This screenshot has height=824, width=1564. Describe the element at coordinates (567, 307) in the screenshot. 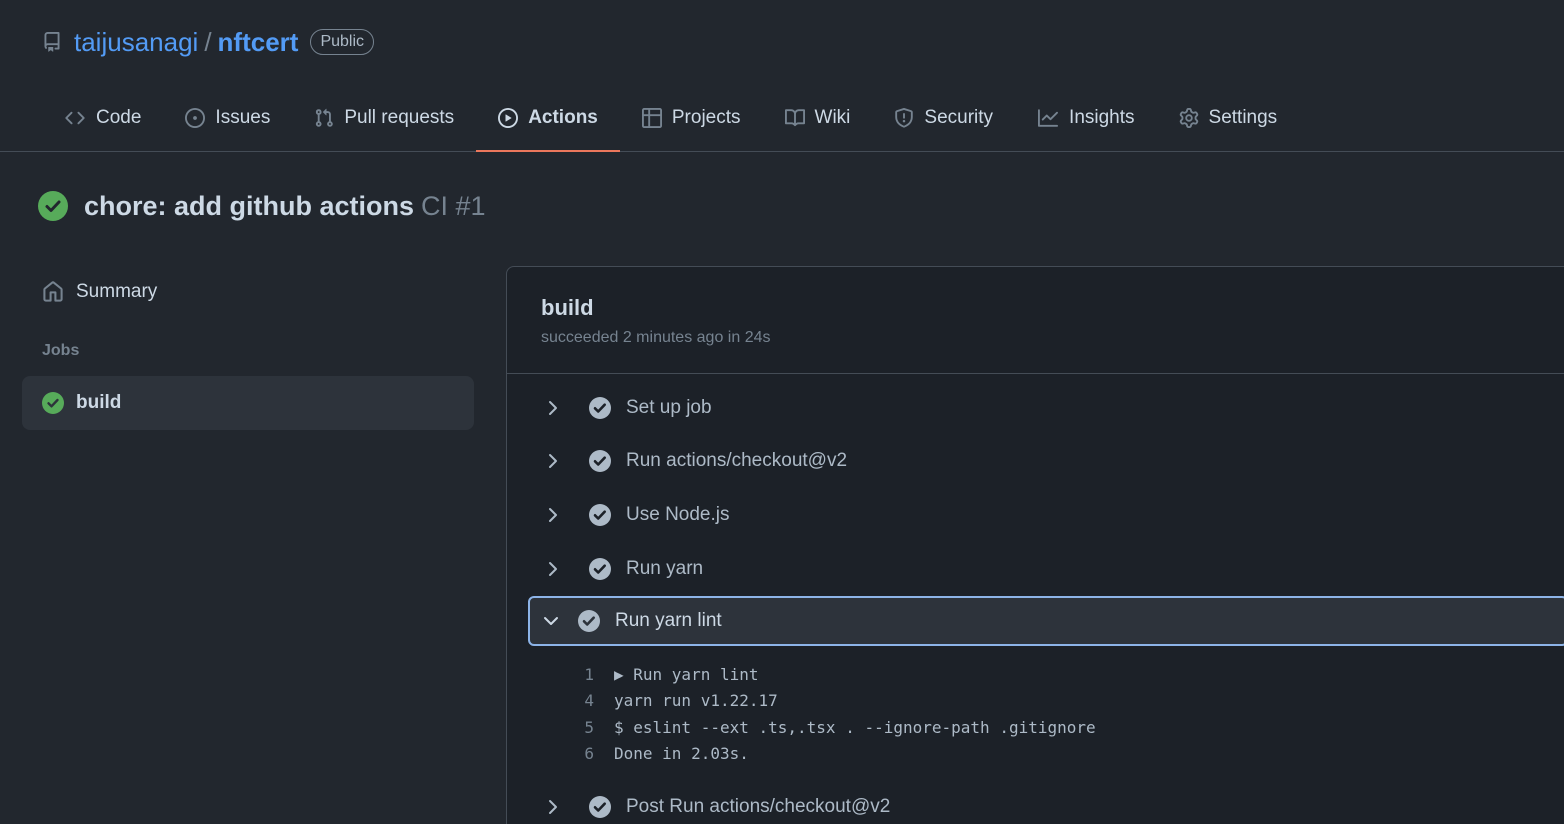

I see `job-name: build` at that location.